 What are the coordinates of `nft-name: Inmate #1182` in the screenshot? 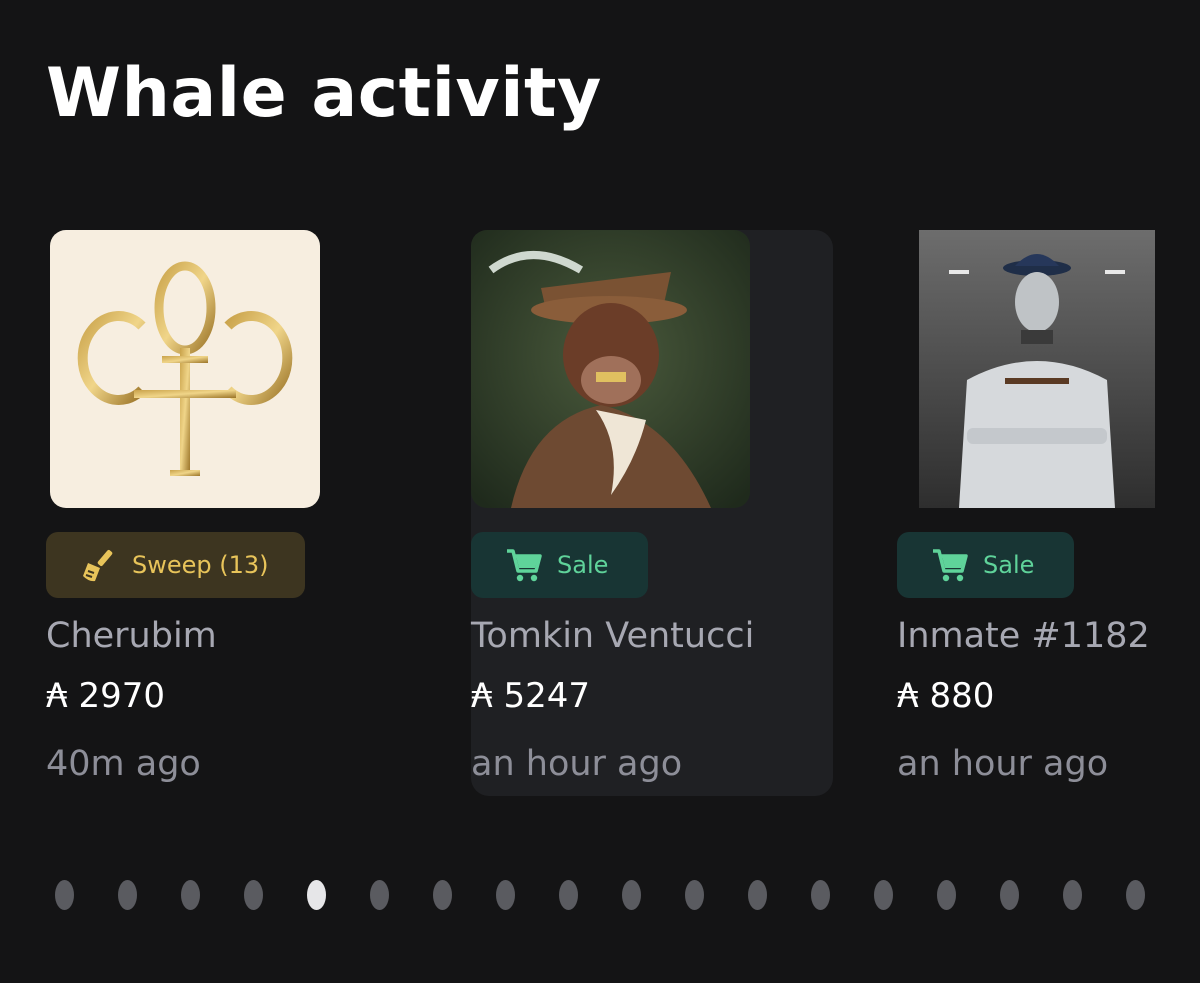 It's located at (1023, 636).